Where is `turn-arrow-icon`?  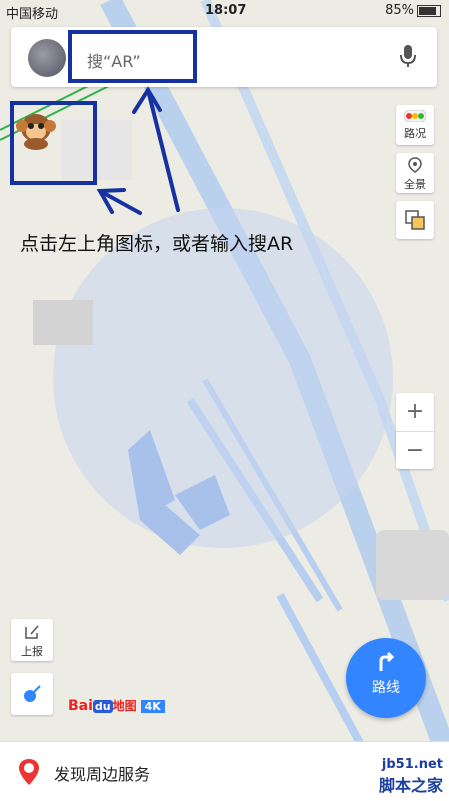 turn-arrow-icon is located at coordinates (387, 661).